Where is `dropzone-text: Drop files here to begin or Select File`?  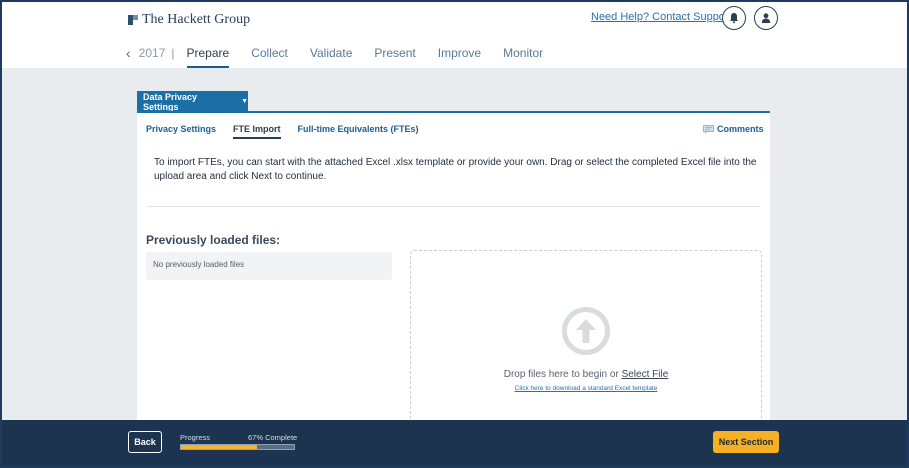 dropzone-text: Drop files here to begin or Select File is located at coordinates (586, 374).